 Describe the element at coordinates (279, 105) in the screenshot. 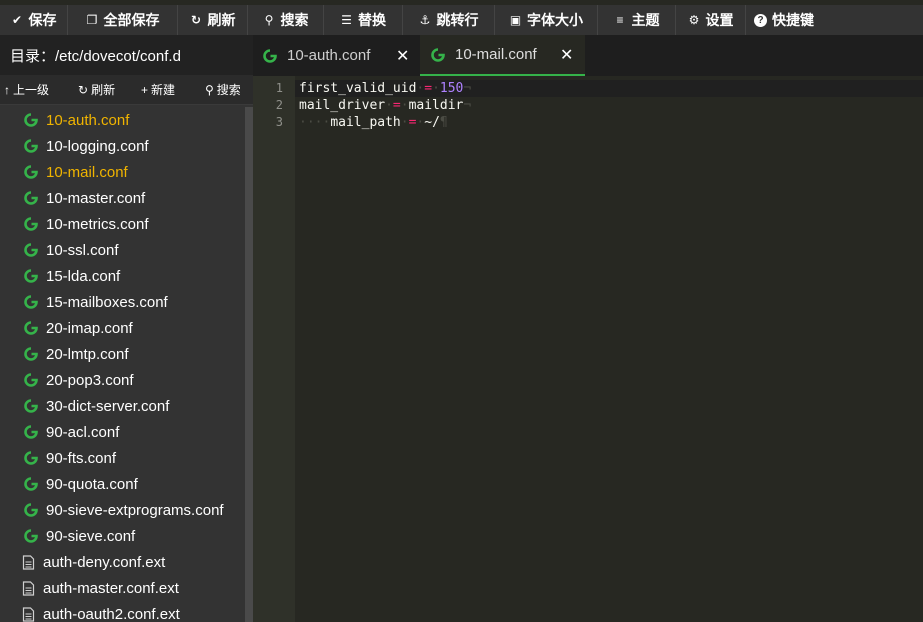

I see `line-number: 2` at that location.